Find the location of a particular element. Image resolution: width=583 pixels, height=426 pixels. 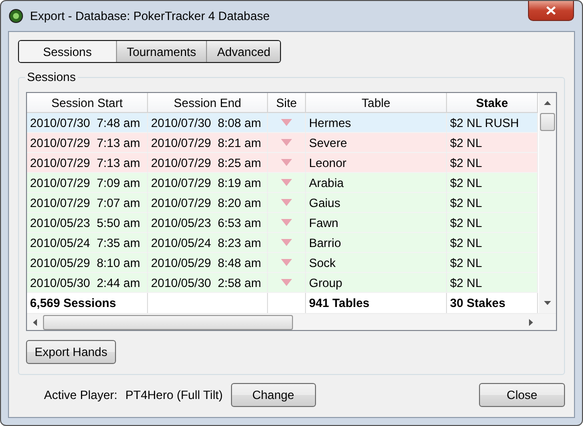

table-cell: 2010/07/29 8:21 am is located at coordinates (208, 143).